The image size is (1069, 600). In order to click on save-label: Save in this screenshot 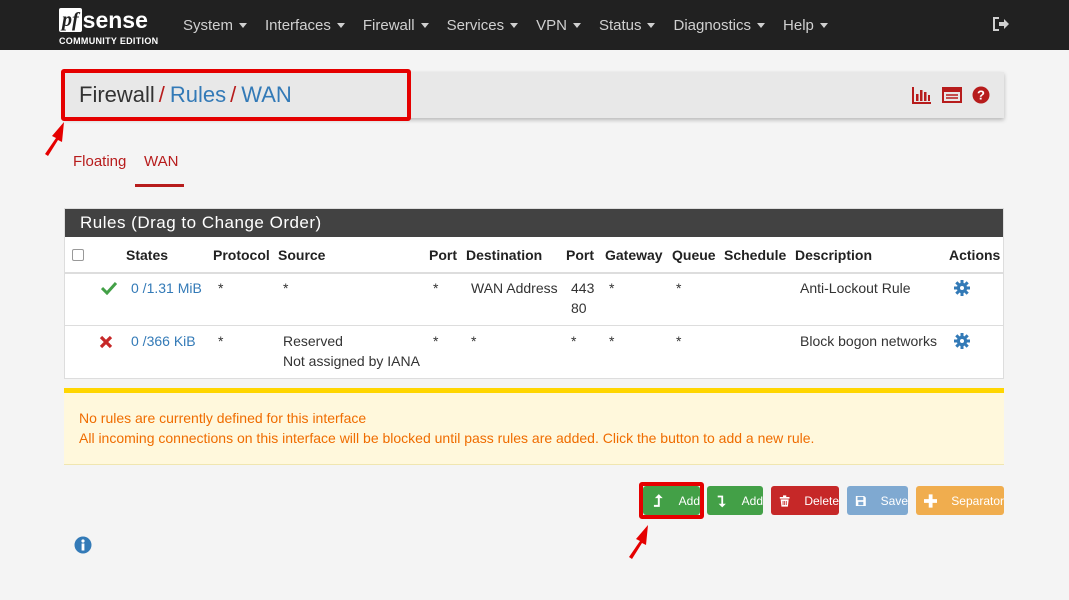, I will do `click(894, 500)`.